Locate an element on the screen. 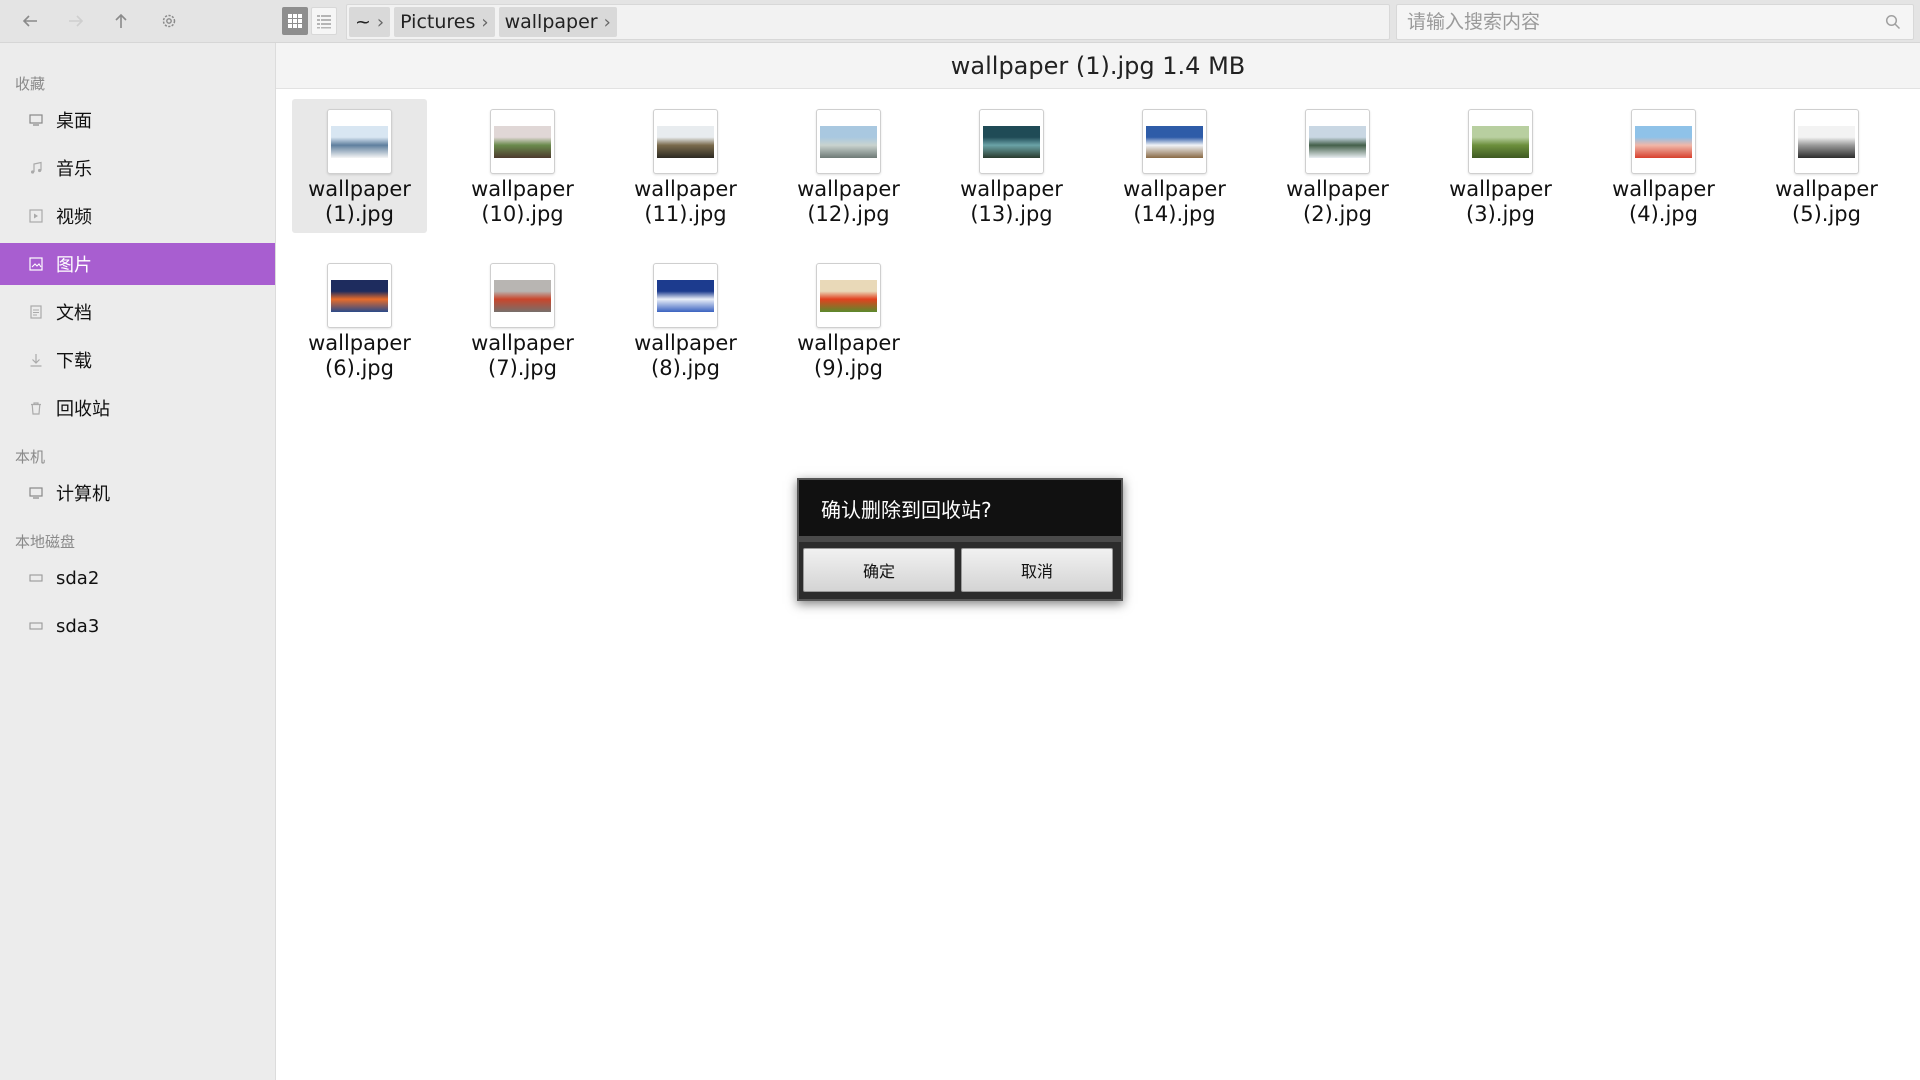 Image resolution: width=1920 pixels, height=1080 pixels. file-item: wallpaper (6).jpg is located at coordinates (359, 320).